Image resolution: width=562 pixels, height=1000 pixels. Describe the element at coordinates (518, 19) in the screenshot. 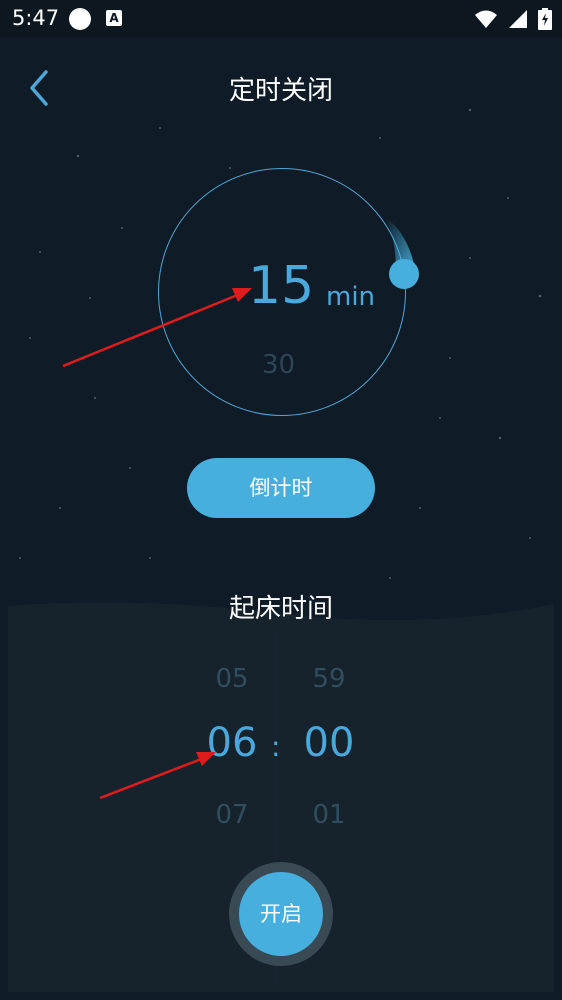

I see `signal-icon` at that location.